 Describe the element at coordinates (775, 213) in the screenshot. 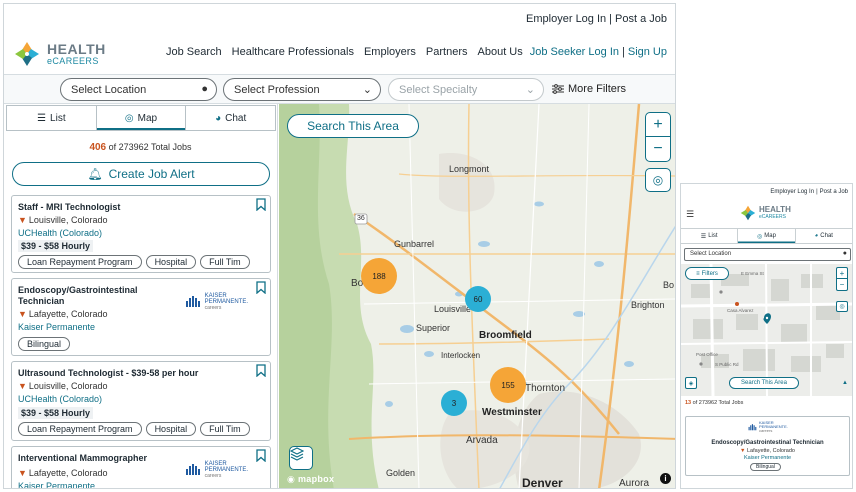

I see `logo-wordmark: HEALTH eCAREERS` at that location.